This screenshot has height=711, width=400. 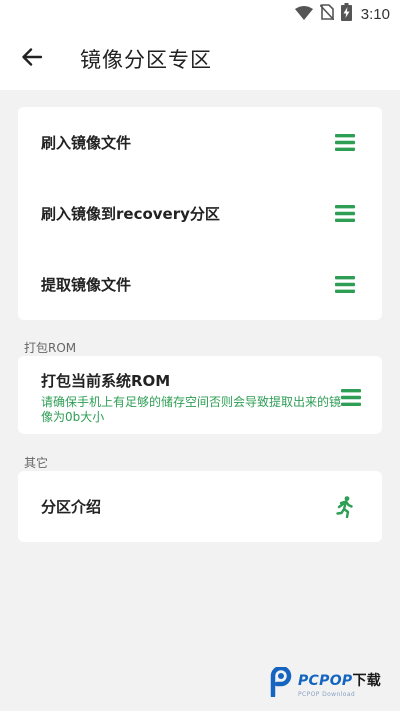 I want to click on pack-rom-description: 请确保手机上有足够的储存空间否则会导致提取出来的镜像为0b大小, so click(x=191, y=409).